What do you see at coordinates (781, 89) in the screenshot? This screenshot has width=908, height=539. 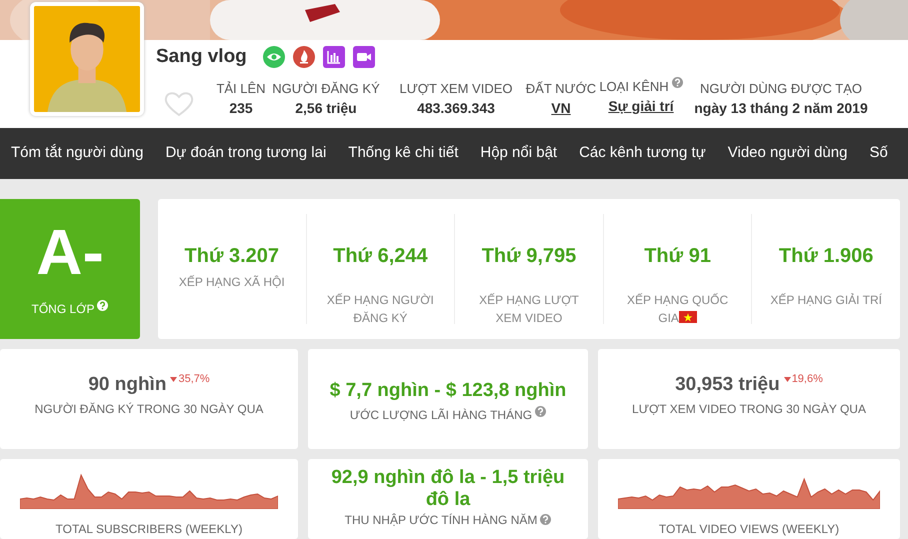 I see `stat-label: NGƯỜI DÙNG ĐƯỢC TẠO` at bounding box center [781, 89].